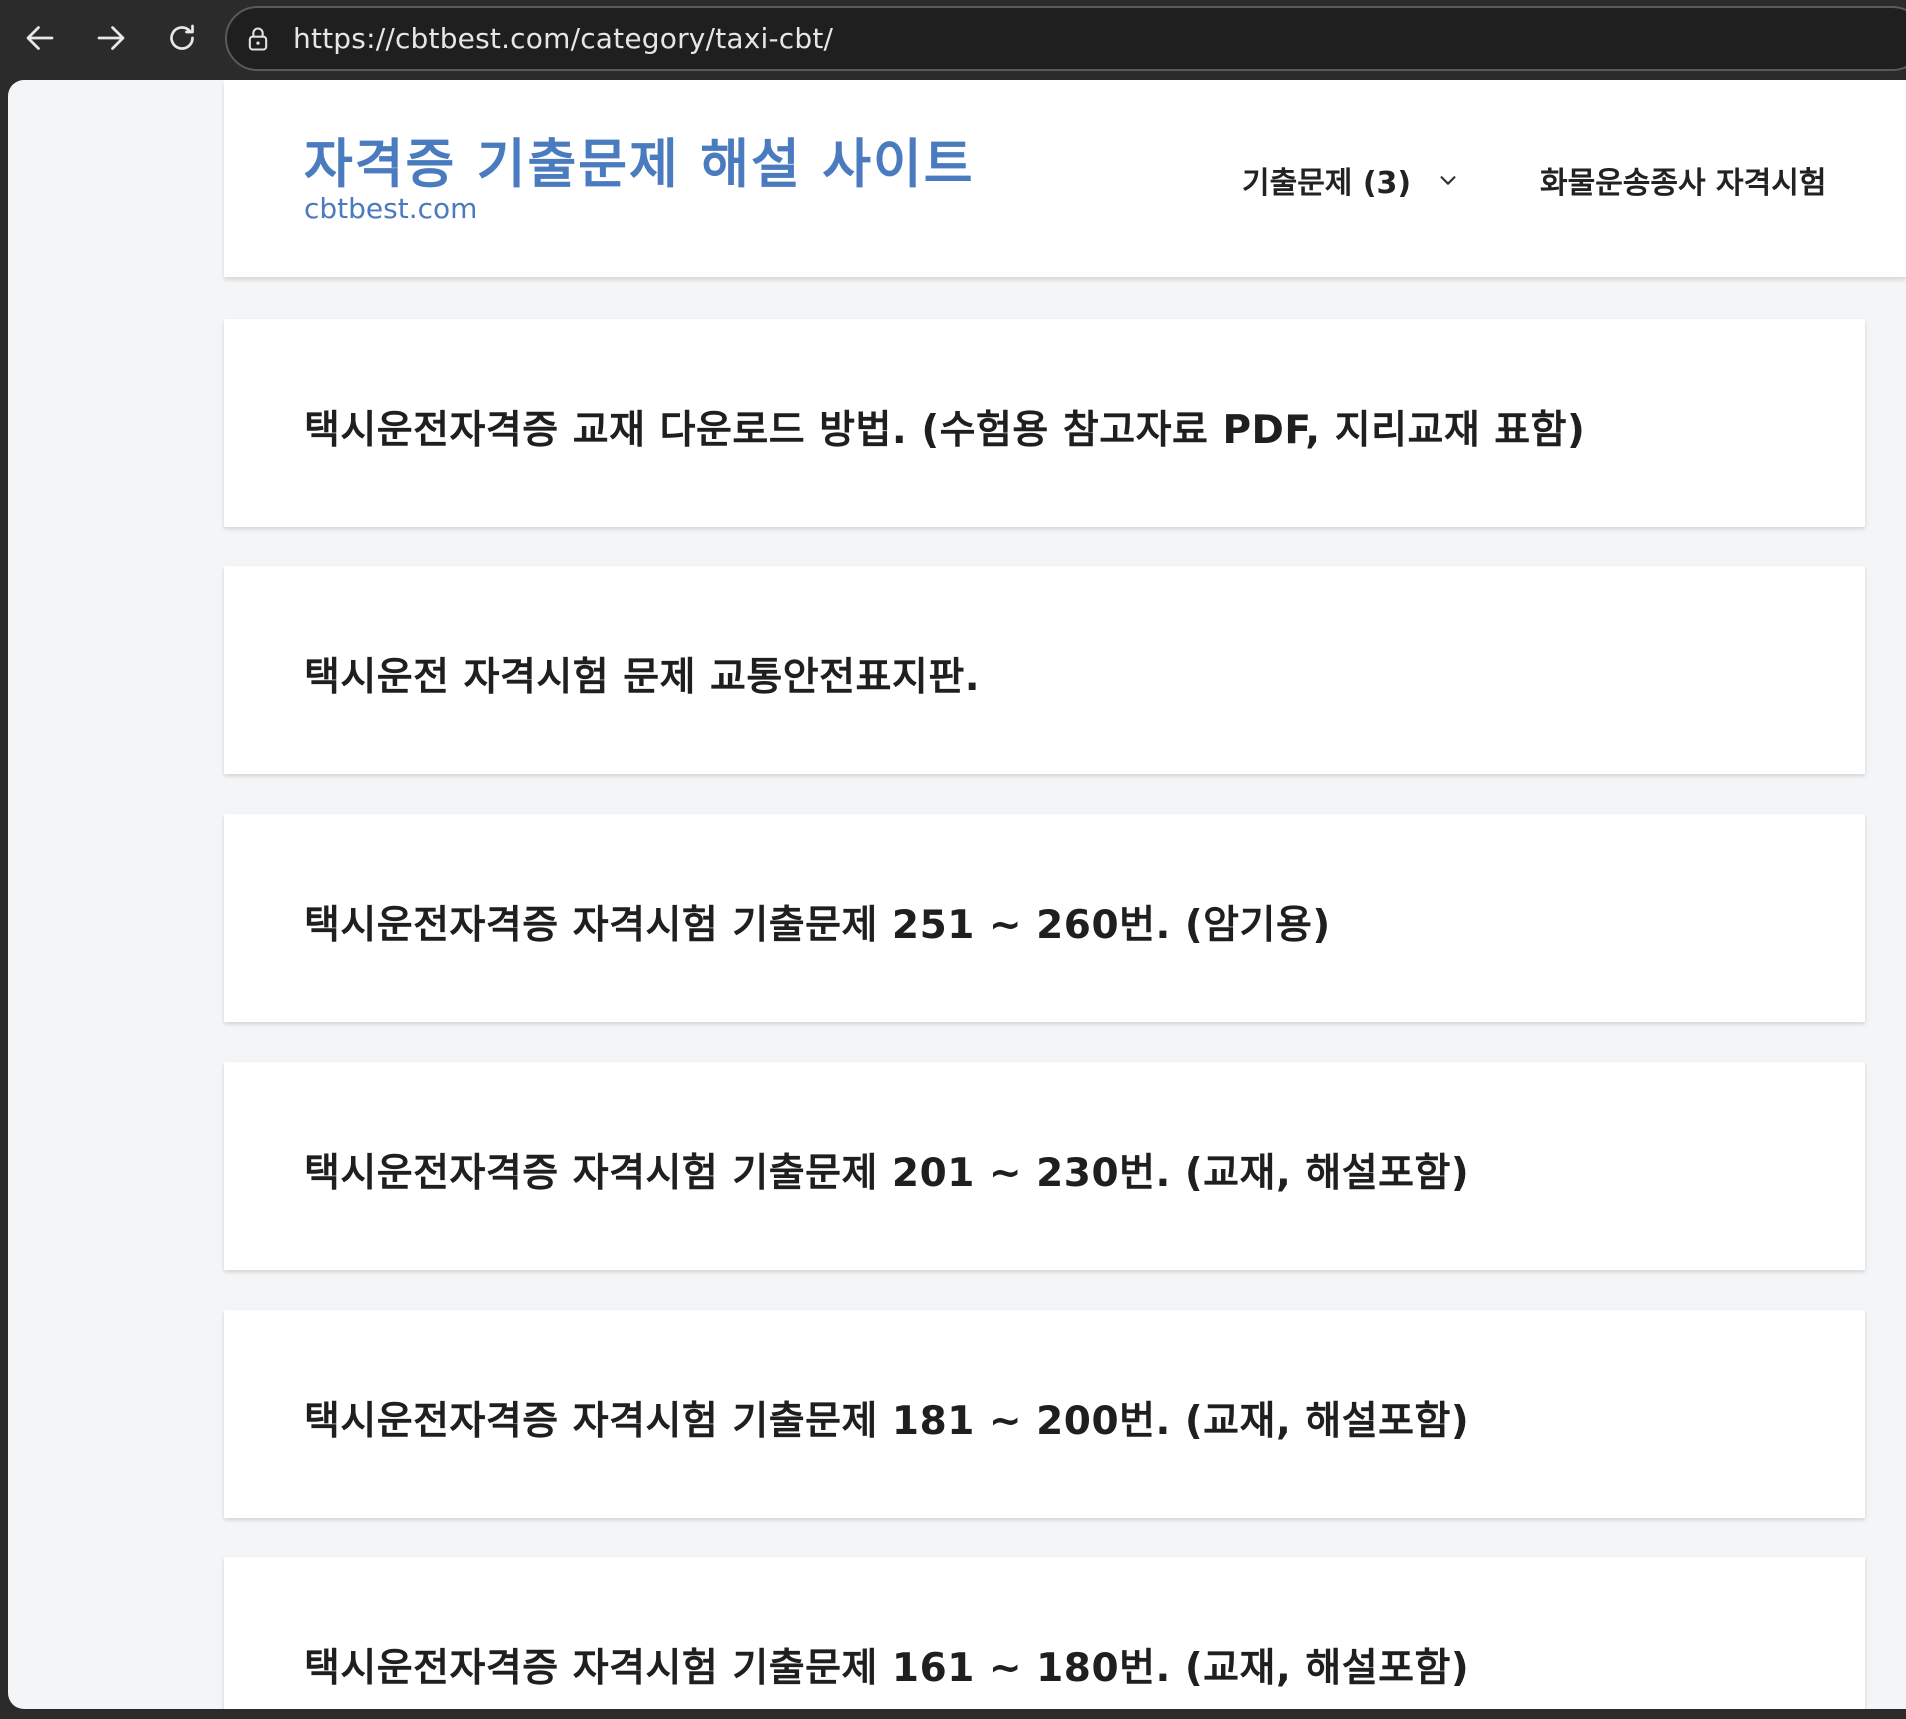  I want to click on post-title: 택시운전자격증 자격시험 기출문제 161 ~ 180번. (교재, 해설포함), so click(886, 1665).